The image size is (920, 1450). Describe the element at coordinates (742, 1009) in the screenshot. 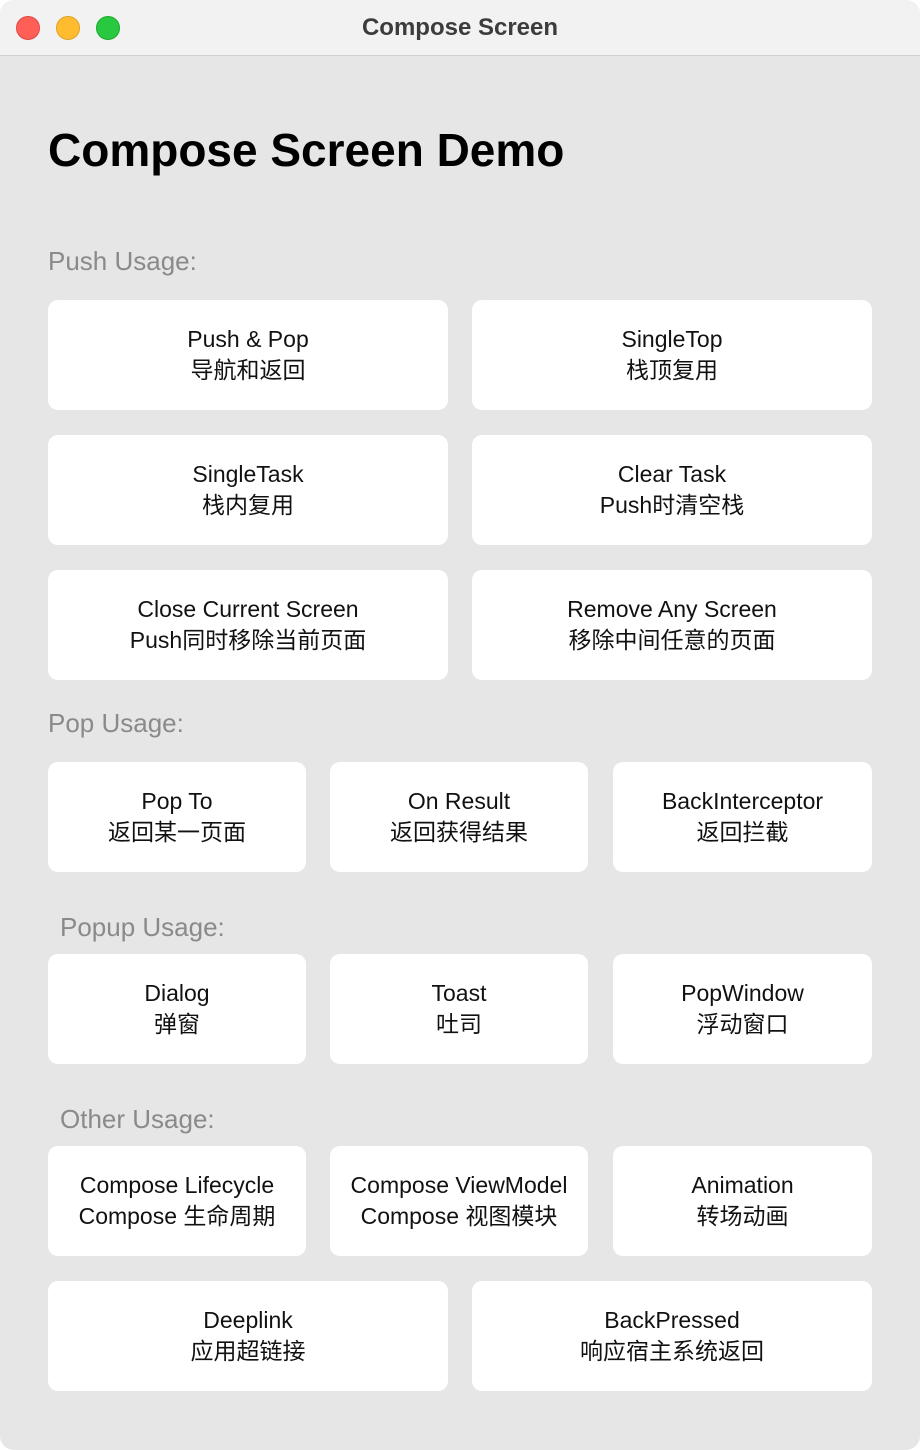

I see `pop-window-button: PopWindow 浮动窗口` at that location.